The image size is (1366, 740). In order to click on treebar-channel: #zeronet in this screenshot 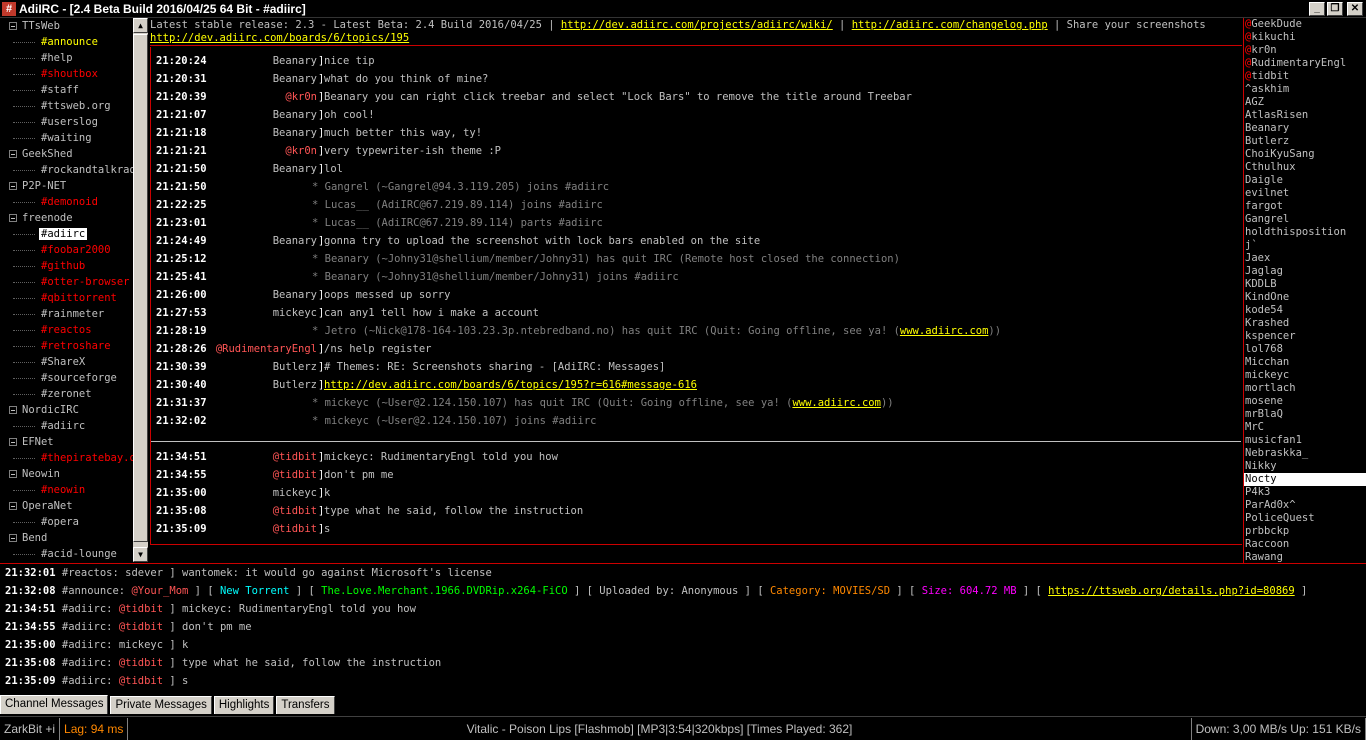, I will do `click(66, 394)`.